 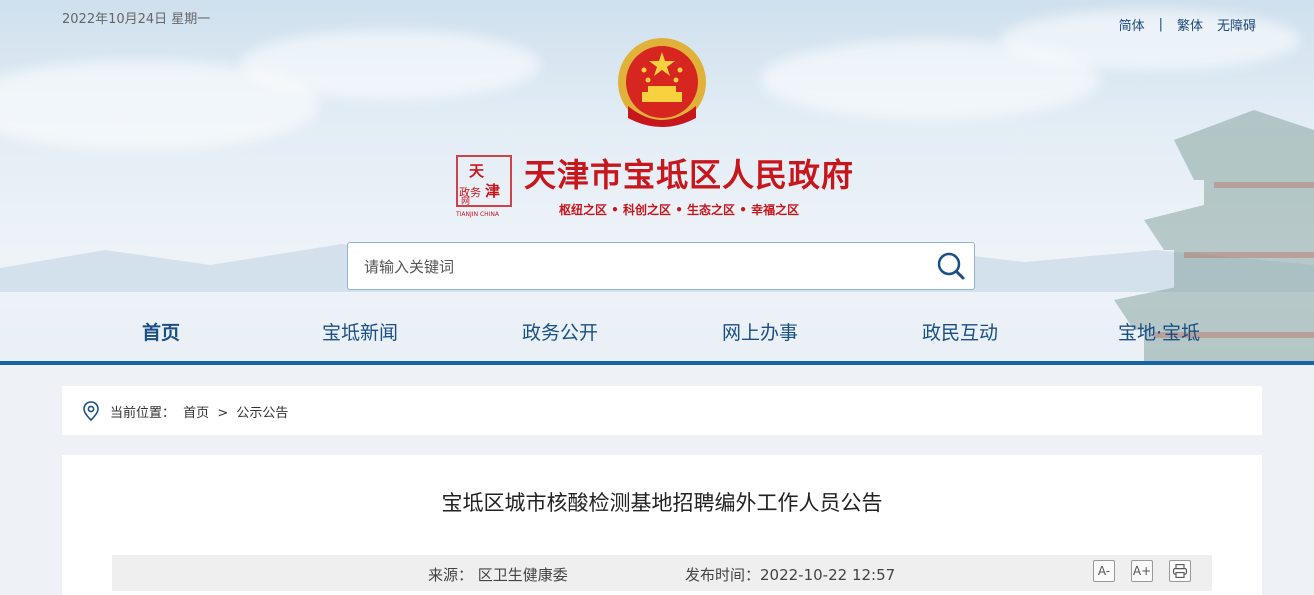 I want to click on breadcrumb-current: 公示公告, so click(x=262, y=413).